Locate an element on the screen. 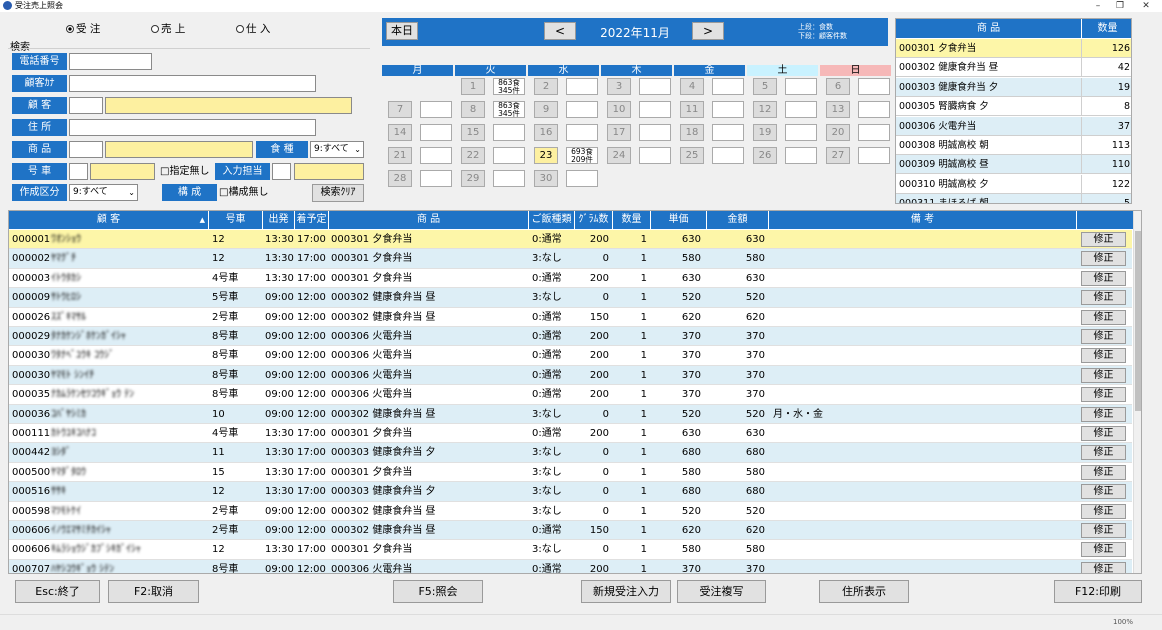 This screenshot has width=1162, height=630. search-clear-button: 検索ｸﾘｱ is located at coordinates (338, 193).